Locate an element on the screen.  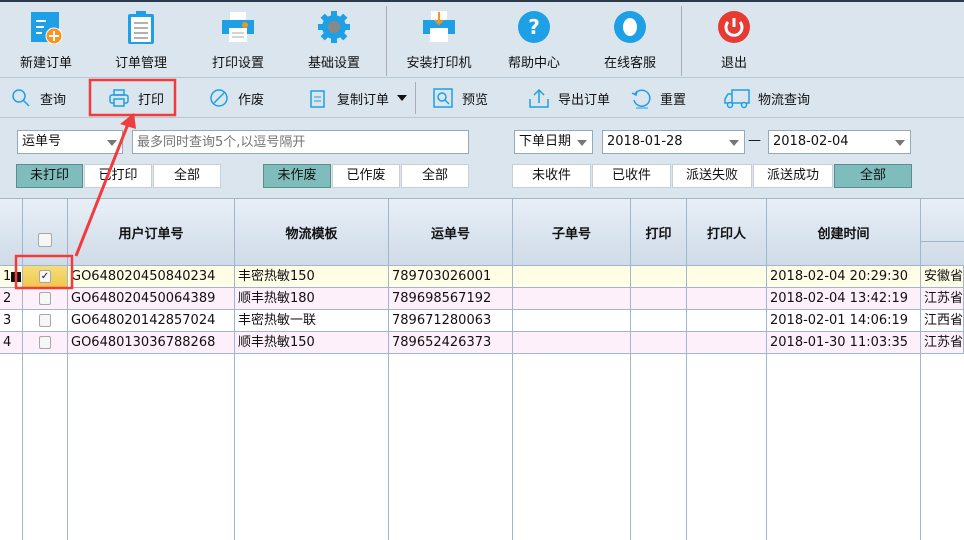
column-header: 运单号 is located at coordinates (451, 232).